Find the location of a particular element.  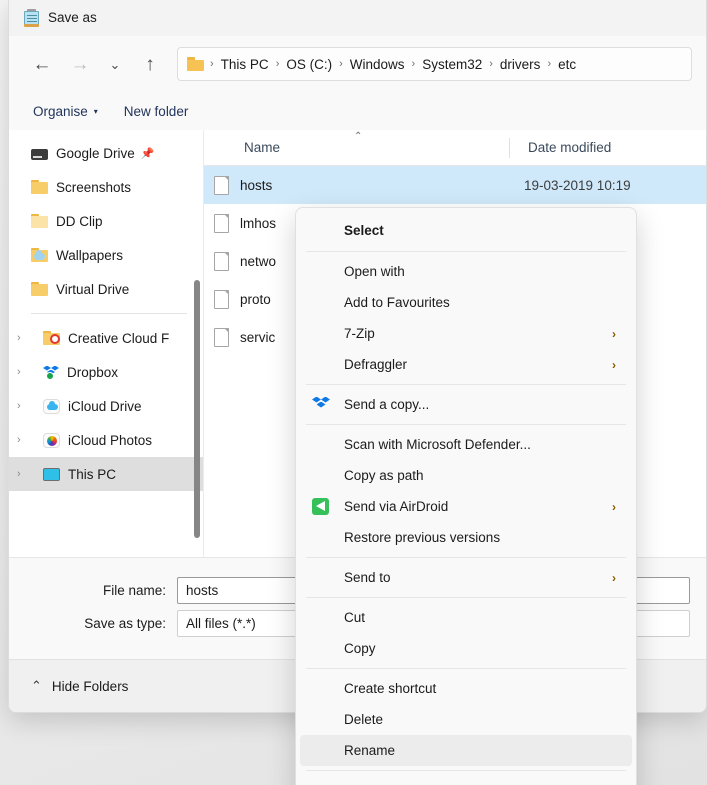

menu-item-label: Rename is located at coordinates (370, 750).